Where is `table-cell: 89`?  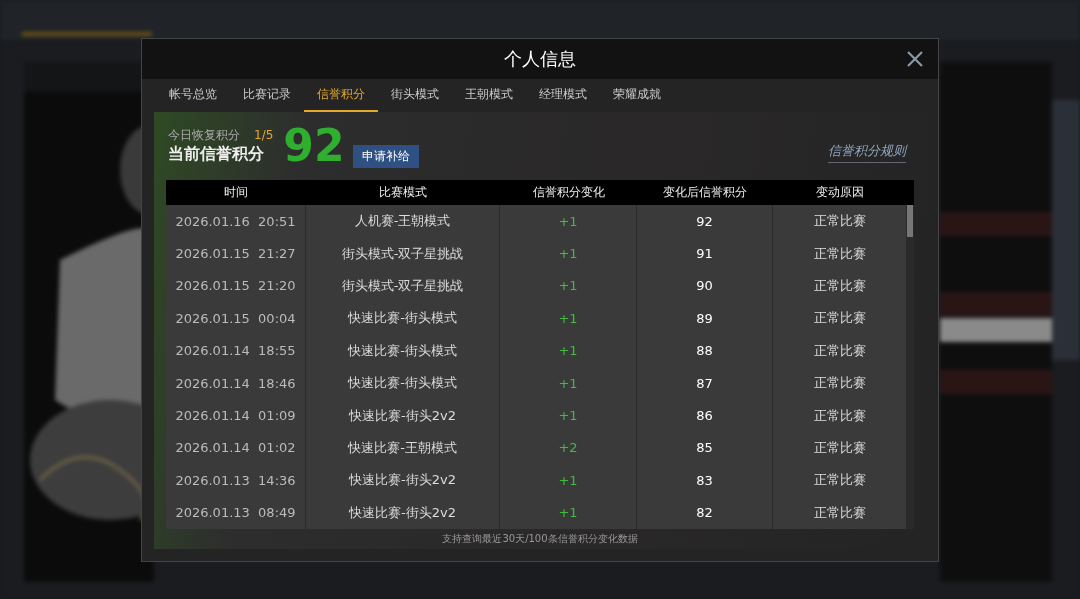 table-cell: 89 is located at coordinates (705, 318).